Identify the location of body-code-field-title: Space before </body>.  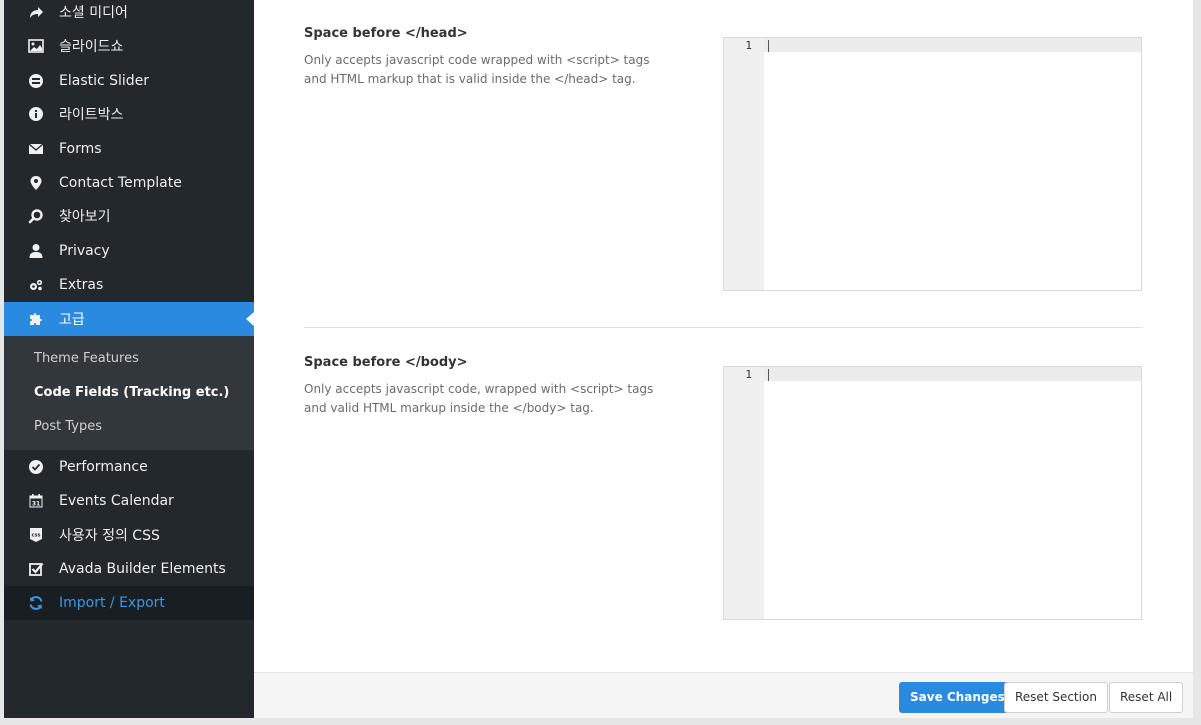
(386, 362).